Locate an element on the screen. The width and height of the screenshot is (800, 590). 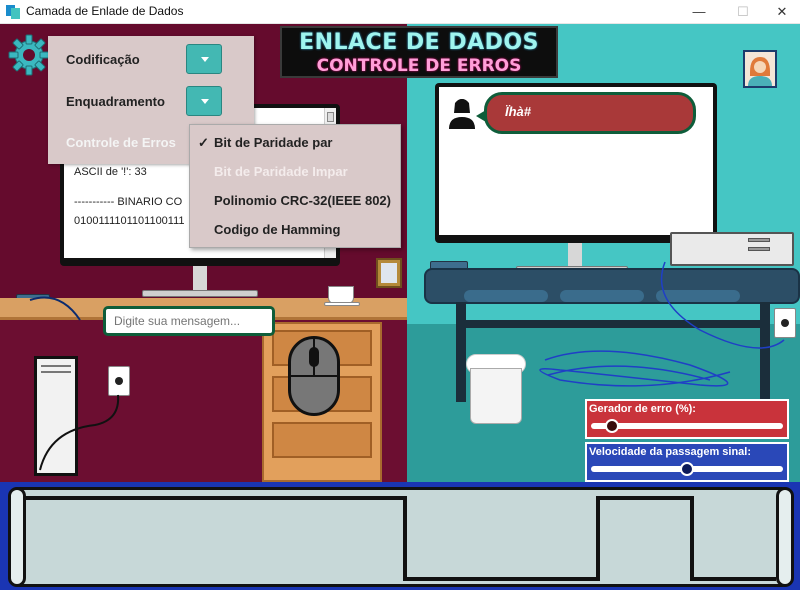
desk-crossbar is located at coordinates (613, 324).